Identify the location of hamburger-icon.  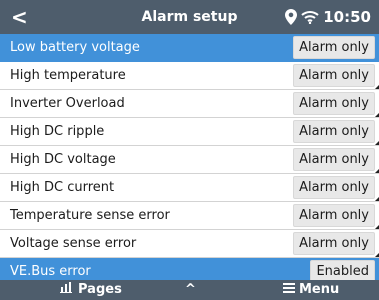
(289, 290).